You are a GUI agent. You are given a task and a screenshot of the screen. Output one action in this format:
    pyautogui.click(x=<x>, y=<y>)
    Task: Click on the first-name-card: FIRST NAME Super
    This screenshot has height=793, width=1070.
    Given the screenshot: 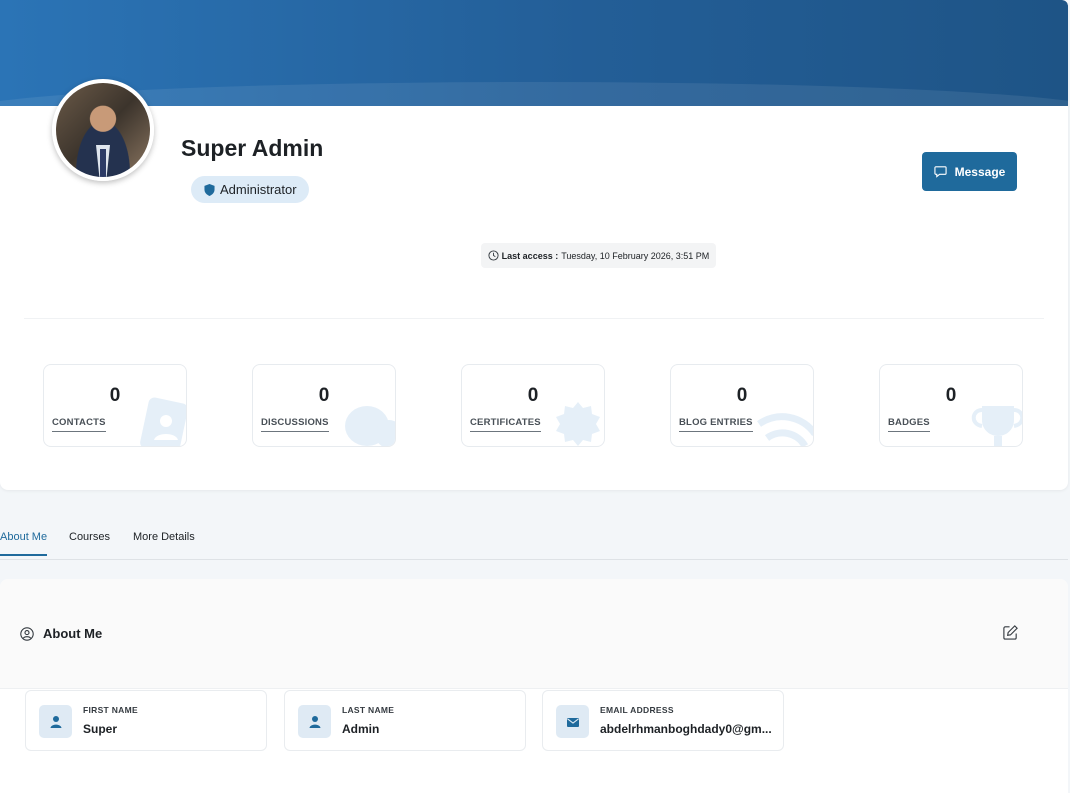 What is the action you would take?
    pyautogui.click(x=146, y=720)
    